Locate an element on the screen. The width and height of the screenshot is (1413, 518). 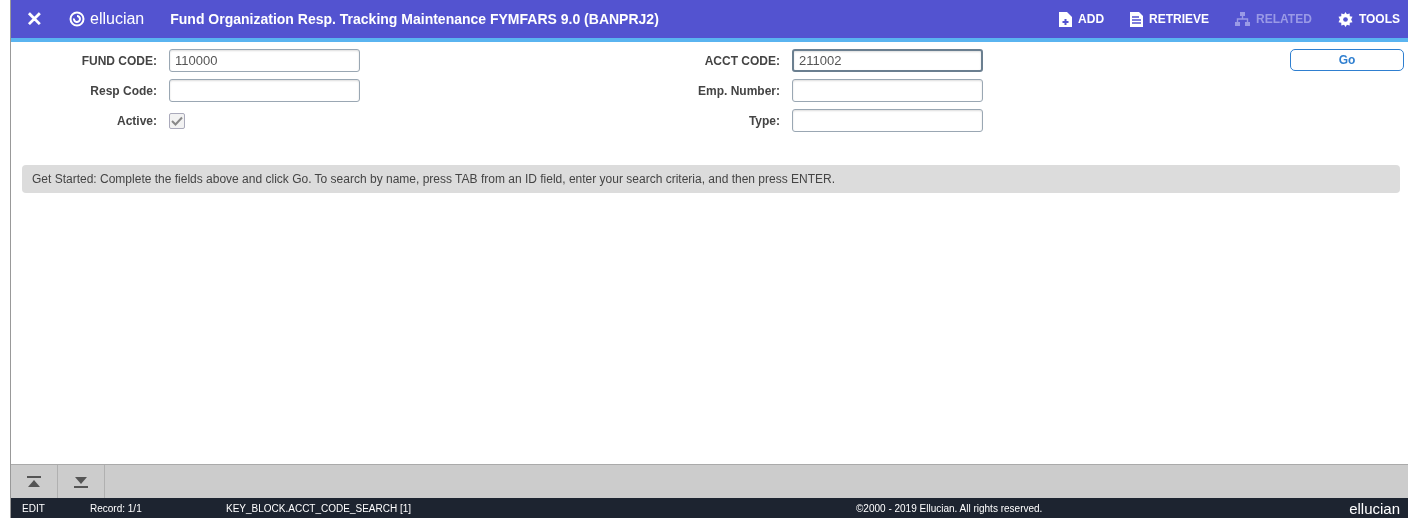
field-label: Resp Code: is located at coordinates (123, 90).